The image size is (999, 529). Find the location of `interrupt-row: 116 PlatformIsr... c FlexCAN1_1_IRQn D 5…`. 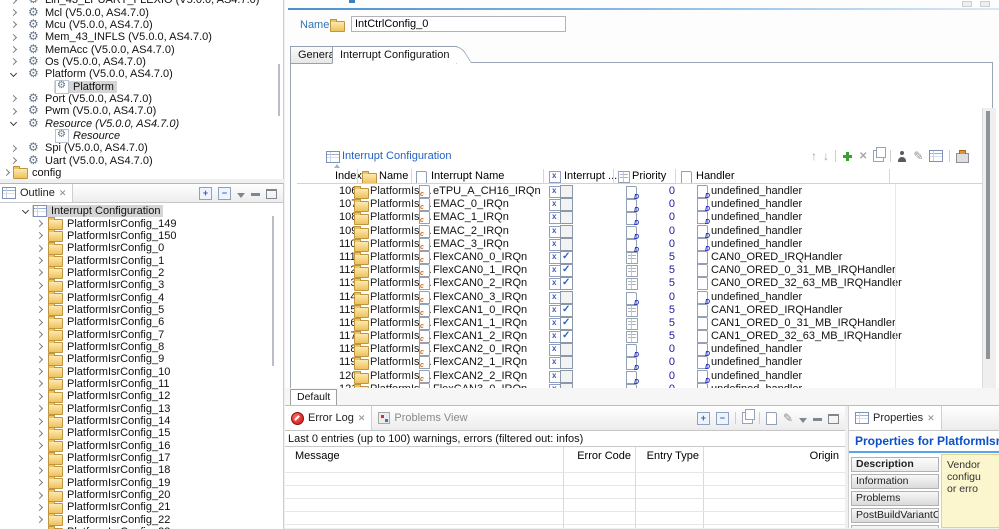

interrupt-row: 116 PlatformIsr... c FlexCAN1_1_IRQn D 5… is located at coordinates (646, 323).